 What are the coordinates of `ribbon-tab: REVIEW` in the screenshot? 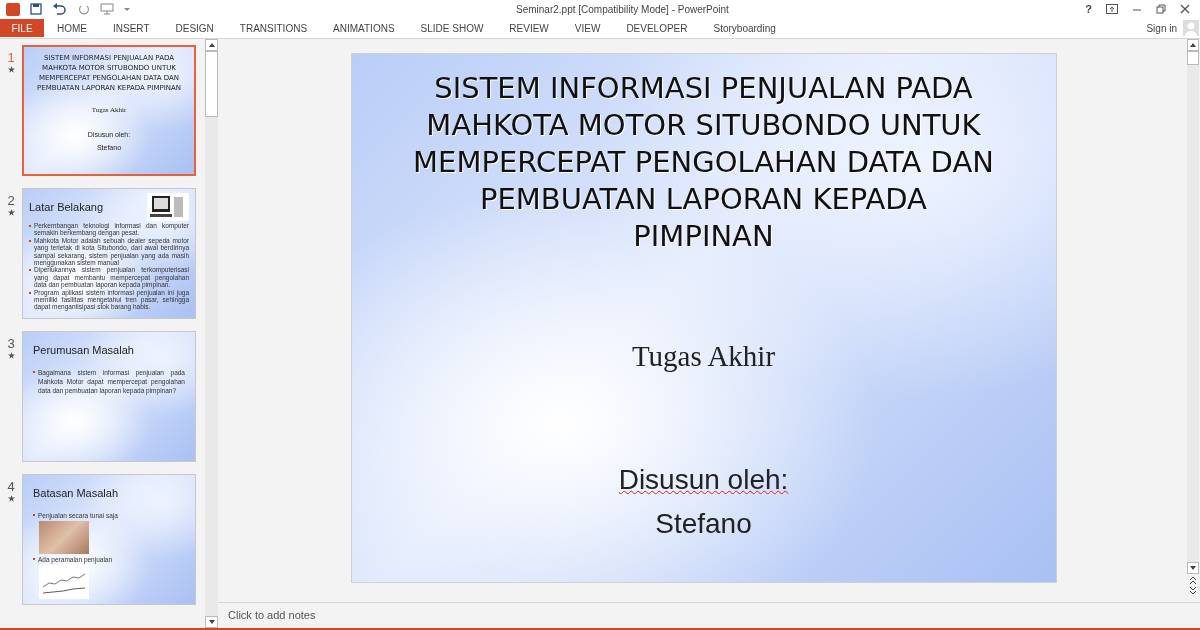 It's located at (529, 28).